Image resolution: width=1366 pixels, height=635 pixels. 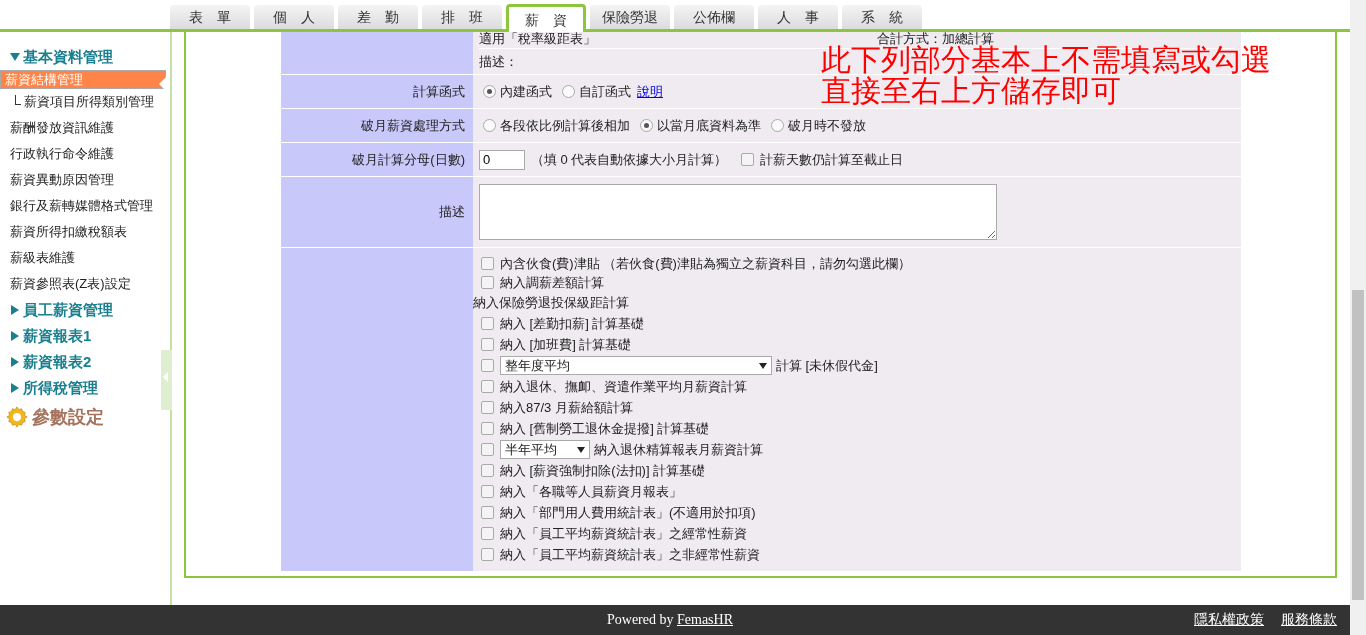 I want to click on tab: 差 勤, so click(x=378, y=17).